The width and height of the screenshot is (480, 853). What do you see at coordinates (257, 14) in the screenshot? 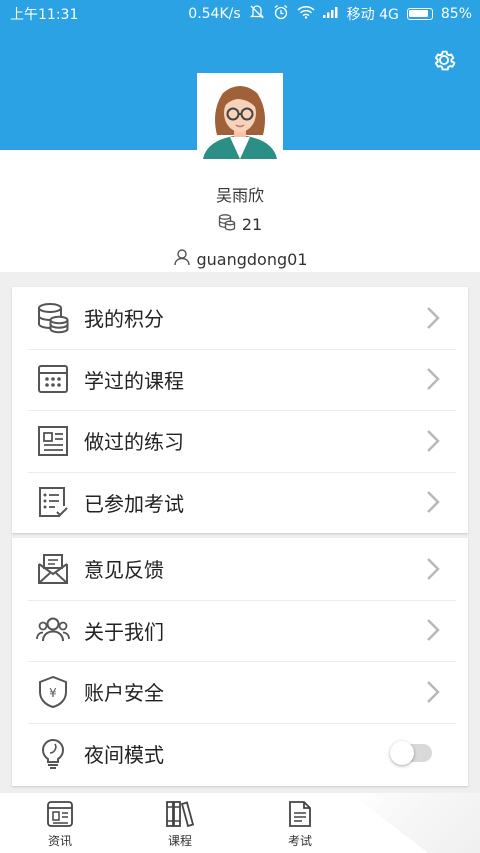
I see `mute-icon` at bounding box center [257, 14].